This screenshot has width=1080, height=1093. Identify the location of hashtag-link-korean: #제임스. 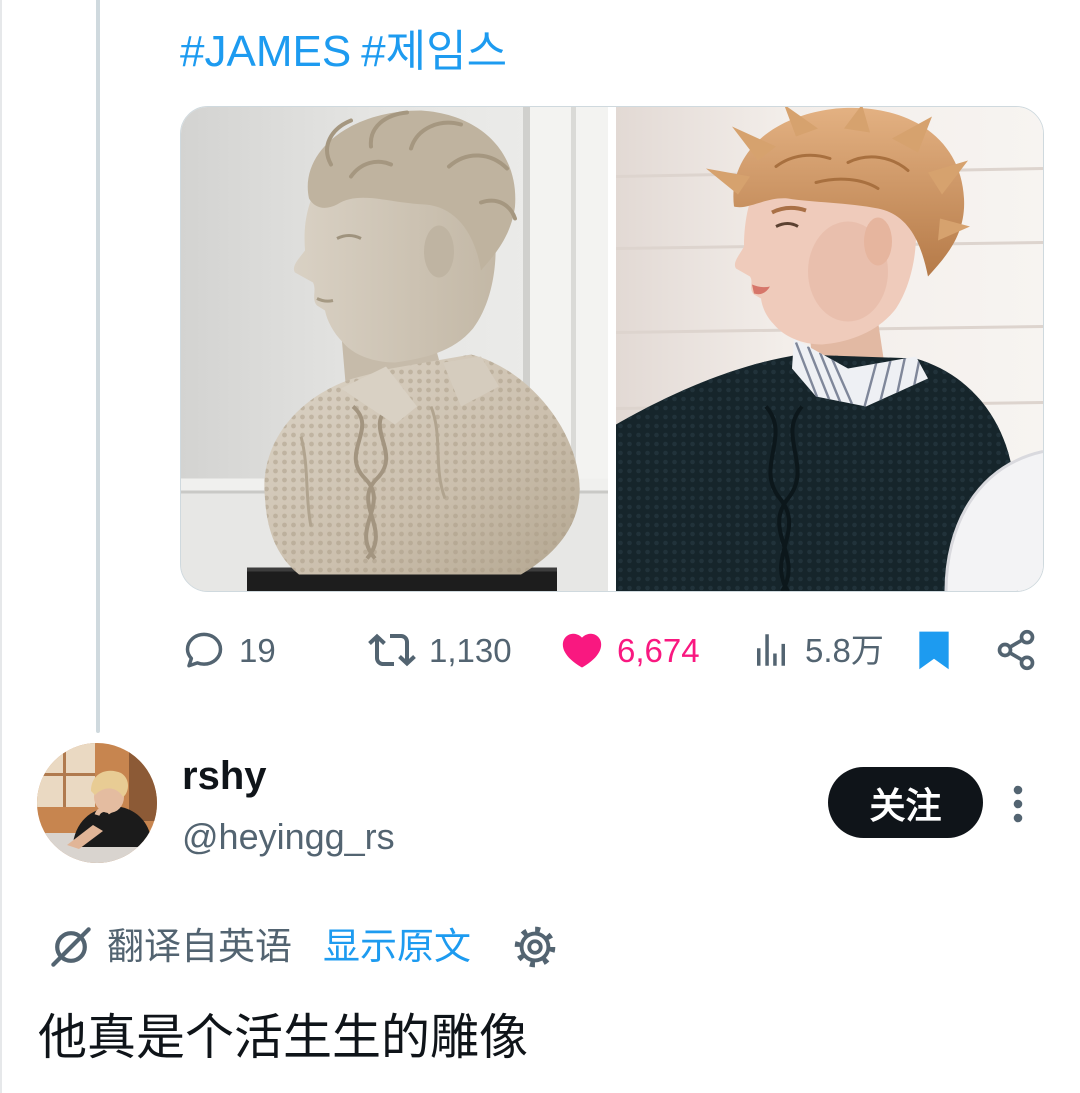
(434, 51).